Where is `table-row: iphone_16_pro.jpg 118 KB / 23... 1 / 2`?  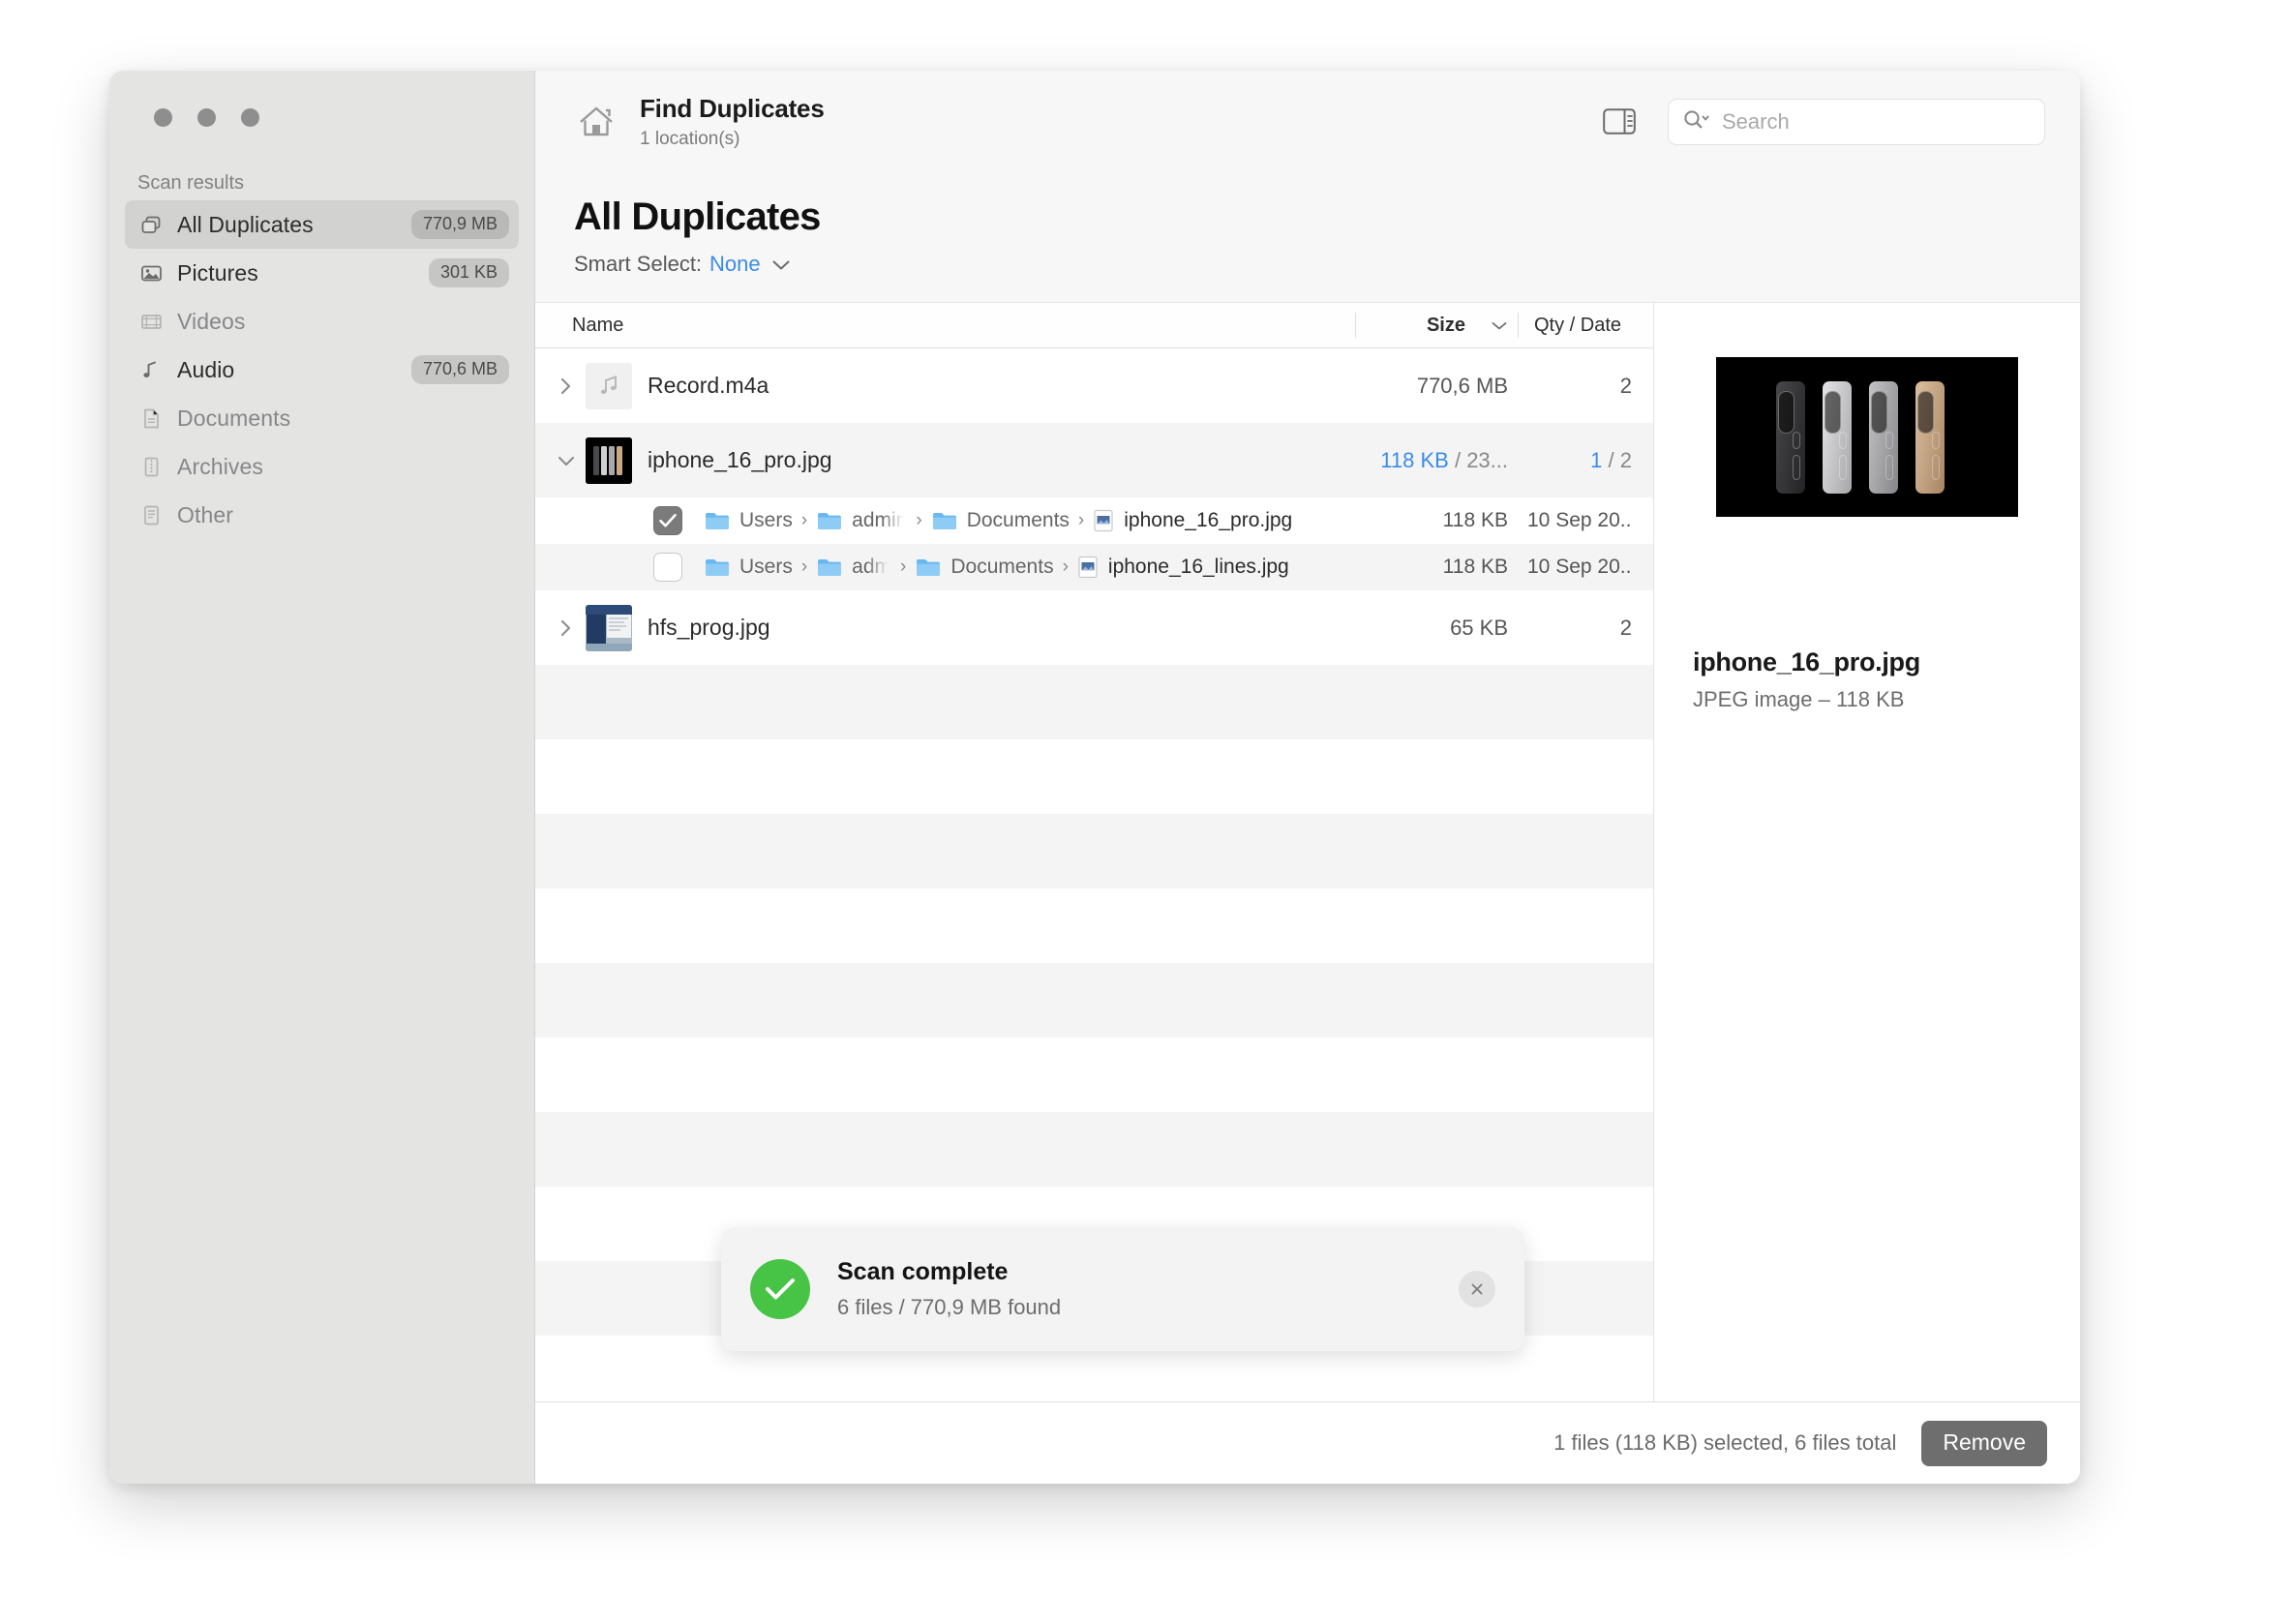 table-row: iphone_16_pro.jpg 118 KB / 23... 1 / 2 is located at coordinates (1094, 460).